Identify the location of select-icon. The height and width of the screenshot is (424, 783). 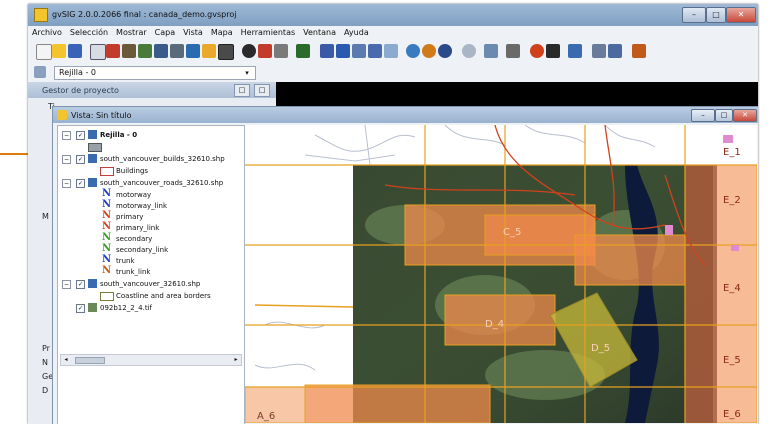
(343, 51).